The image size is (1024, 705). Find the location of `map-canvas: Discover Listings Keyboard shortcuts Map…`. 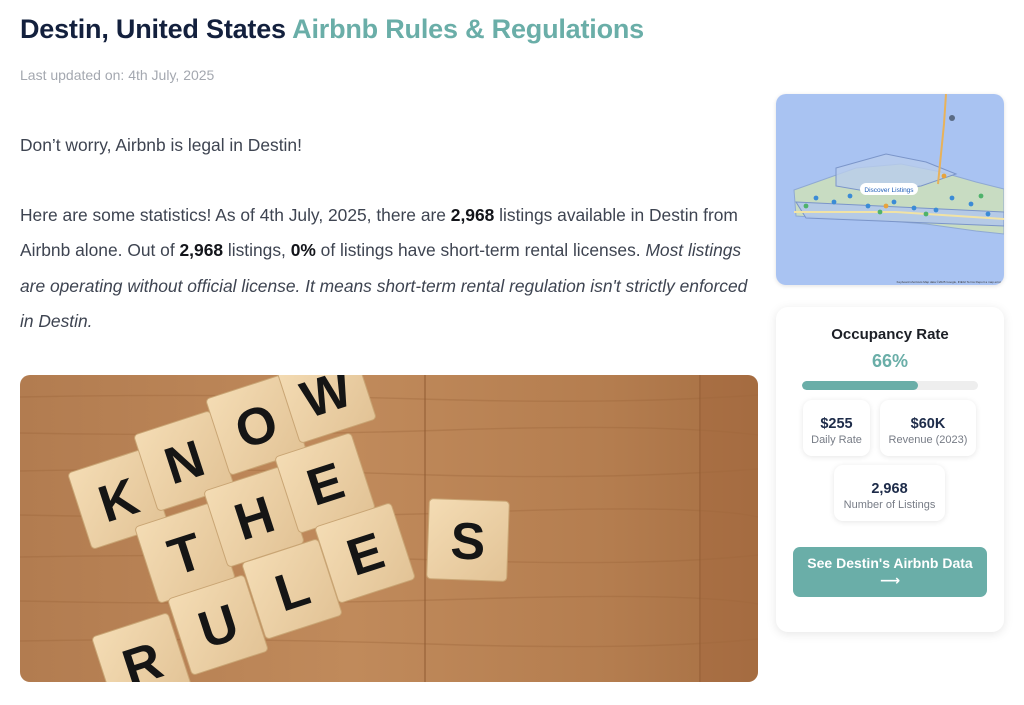

map-canvas: Discover Listings Keyboard shortcuts Map… is located at coordinates (890, 189).